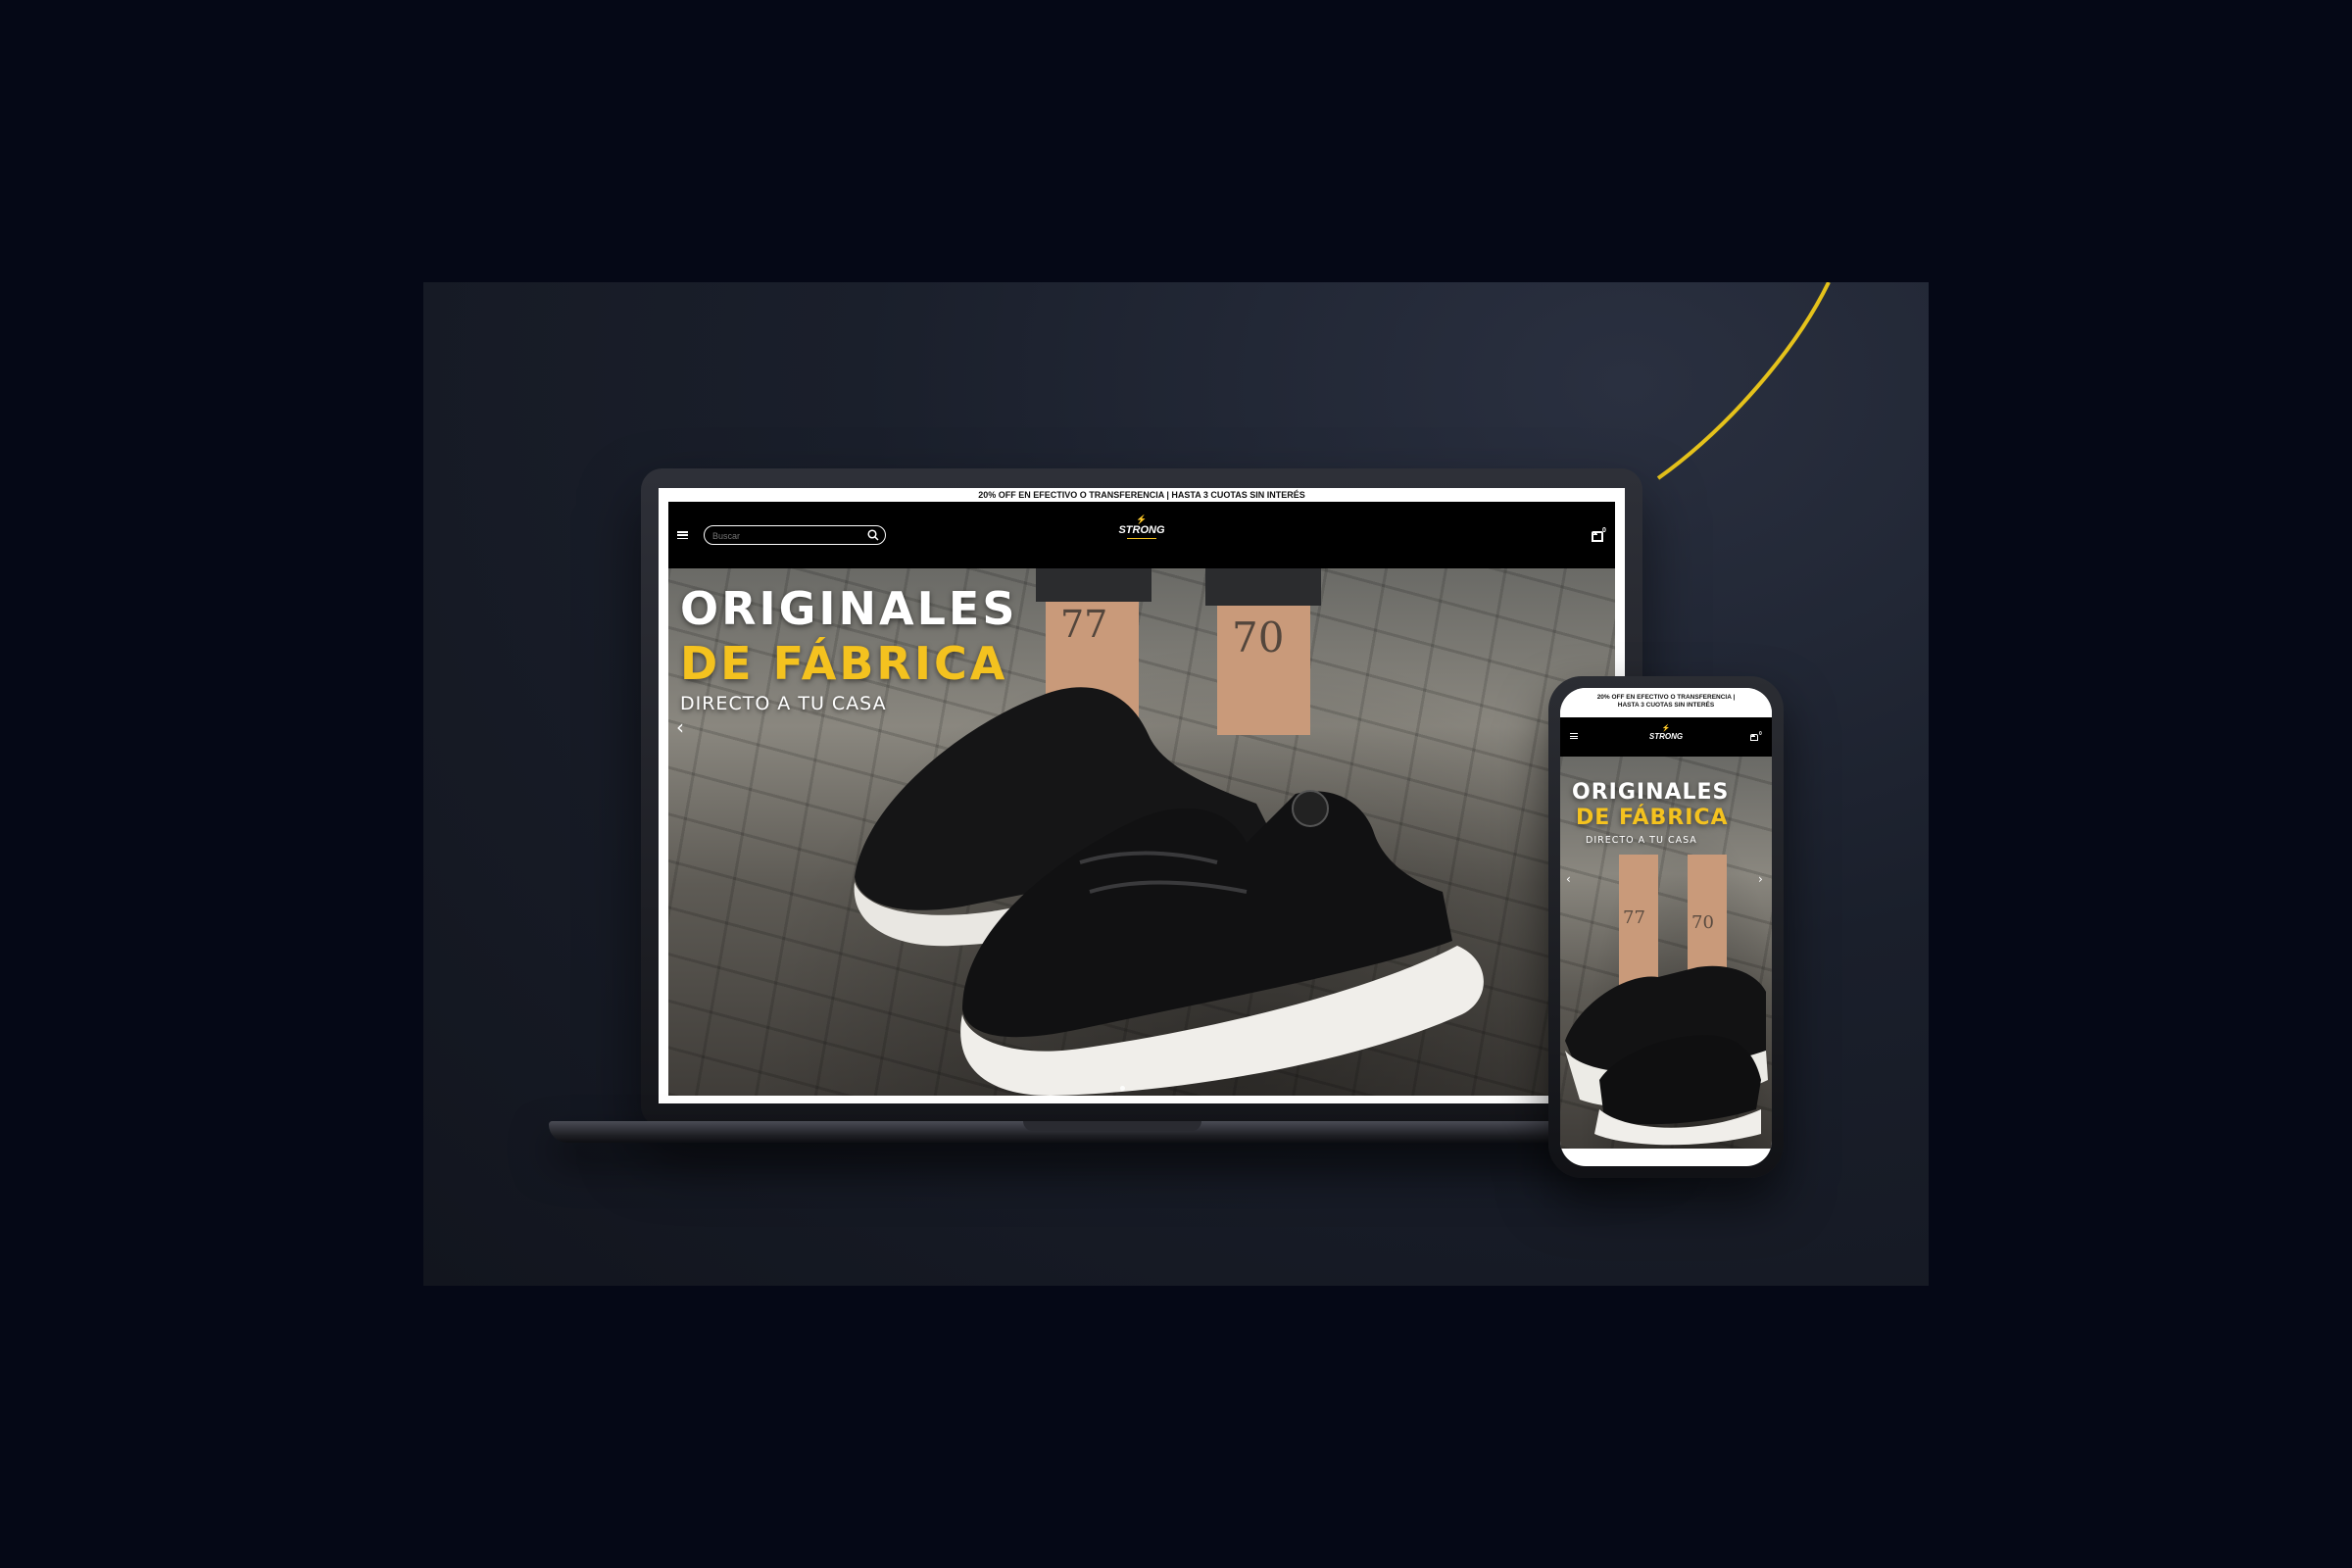 The width and height of the screenshot is (2352, 1568). Describe the element at coordinates (1652, 818) in the screenshot. I see `mobile-hero-subtitle: DE FÁBRICA` at that location.